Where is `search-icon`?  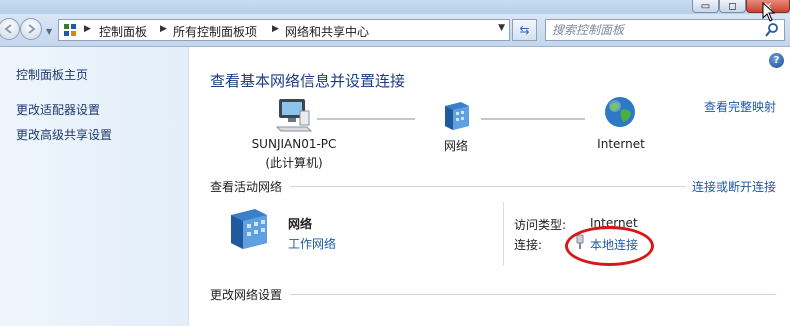
search-icon is located at coordinates (772, 30).